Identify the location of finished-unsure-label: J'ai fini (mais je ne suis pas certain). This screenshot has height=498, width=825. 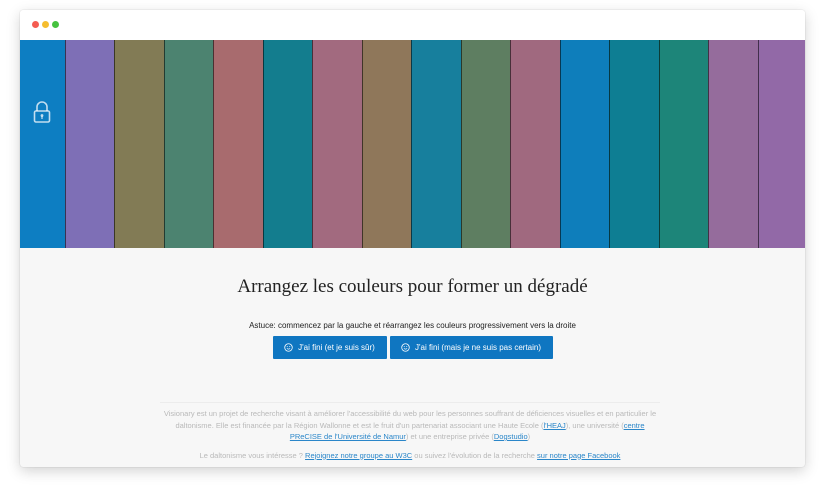
(478, 347).